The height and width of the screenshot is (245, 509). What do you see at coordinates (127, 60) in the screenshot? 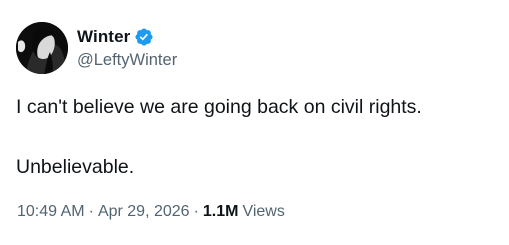
I see `author-handle: @LeftyWinter` at bounding box center [127, 60].